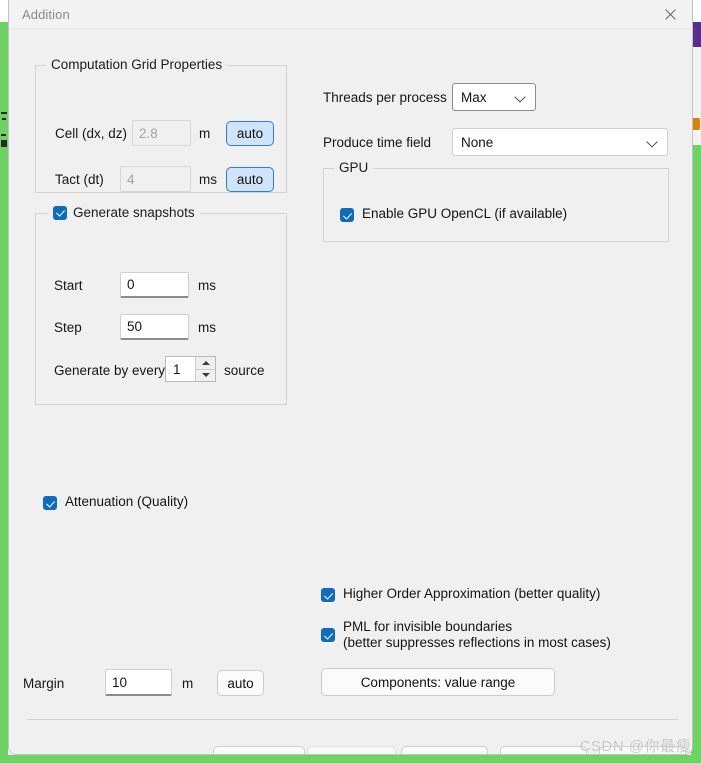  I want to click on enable-gpu-opencl-checkbox, so click(347, 215).